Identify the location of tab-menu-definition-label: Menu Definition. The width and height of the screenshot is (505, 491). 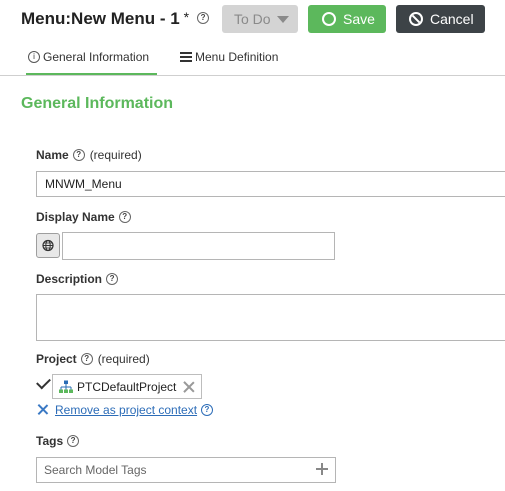
(237, 57).